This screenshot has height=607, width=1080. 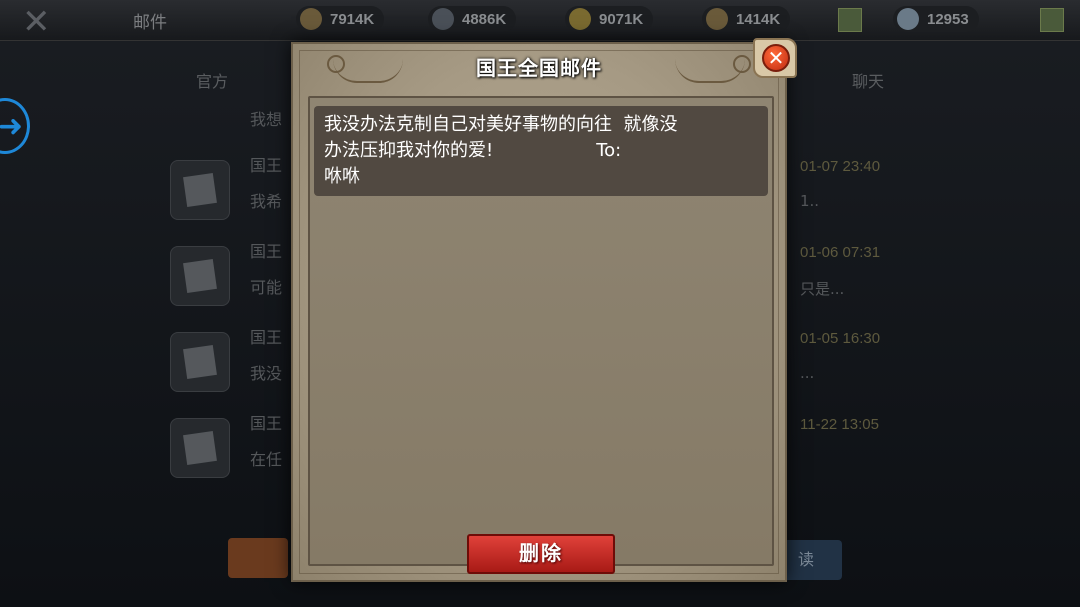 What do you see at coordinates (352, 19) in the screenshot?
I see `resource-value: 7914K` at bounding box center [352, 19].